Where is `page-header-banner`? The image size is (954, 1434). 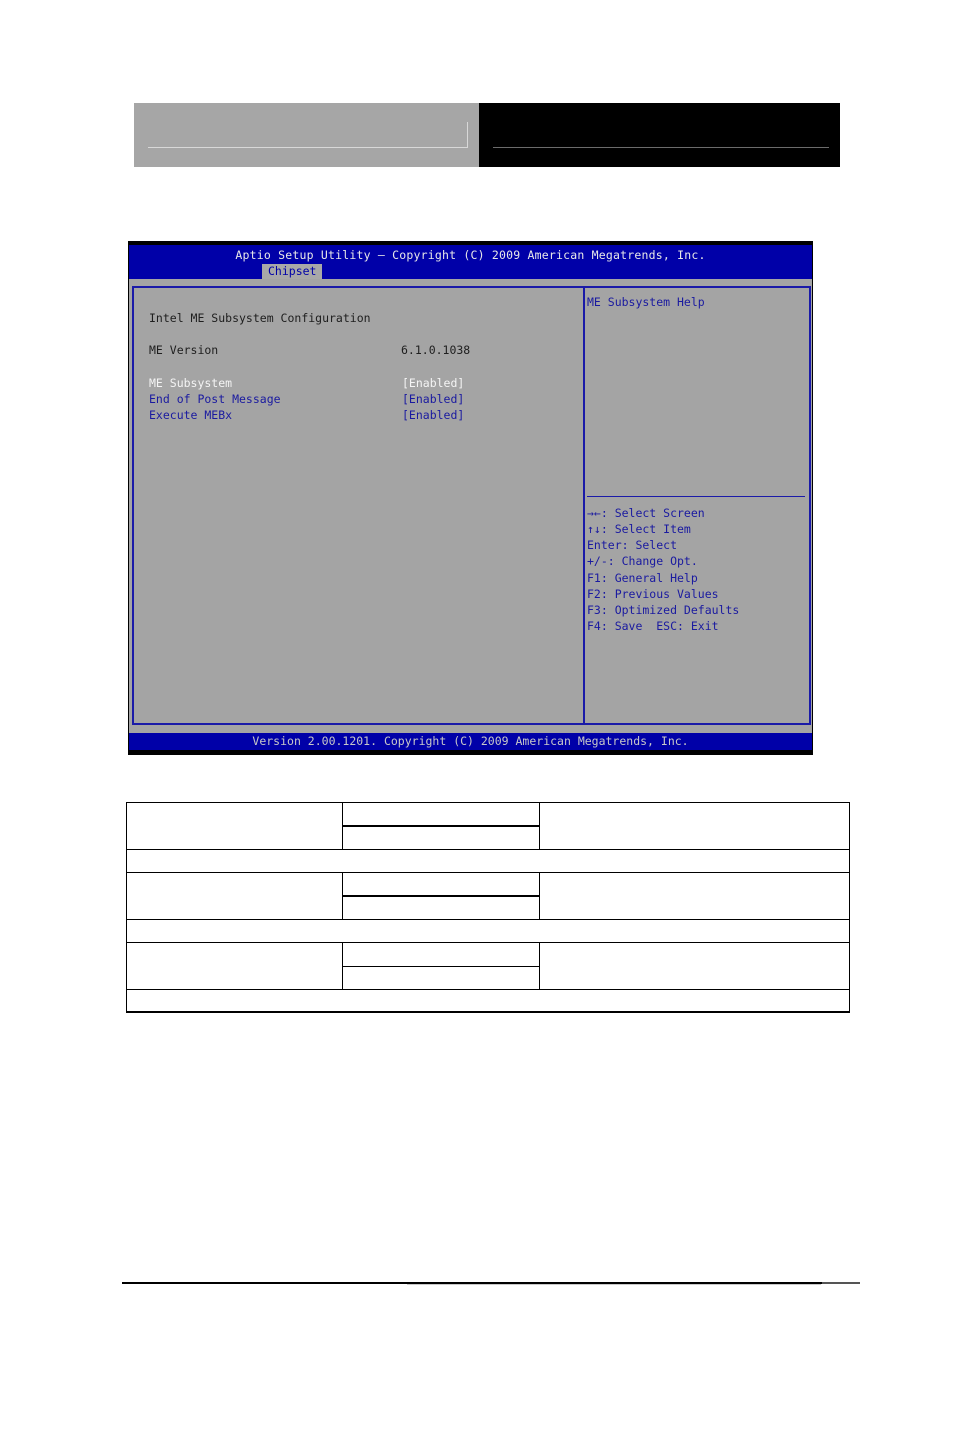 page-header-banner is located at coordinates (487, 135).